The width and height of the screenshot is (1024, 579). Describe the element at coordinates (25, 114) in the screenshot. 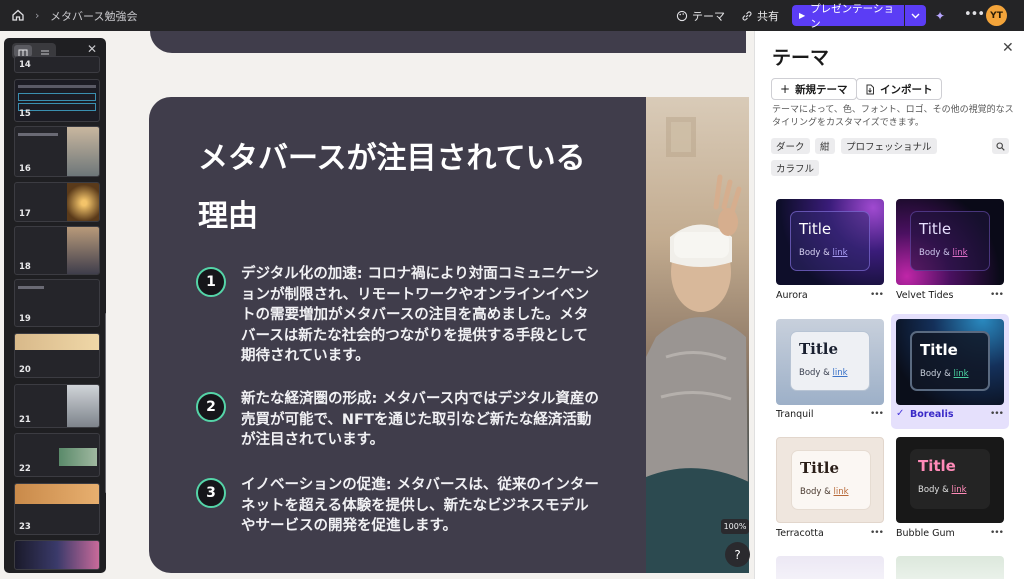

I see `slide-number: 15` at that location.